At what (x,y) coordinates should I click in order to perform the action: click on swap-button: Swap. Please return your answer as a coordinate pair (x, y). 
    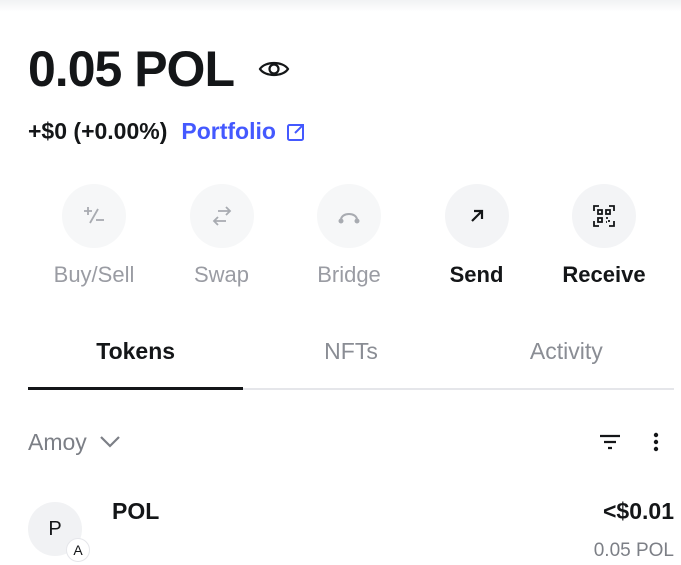
    Looking at the image, I should click on (222, 236).